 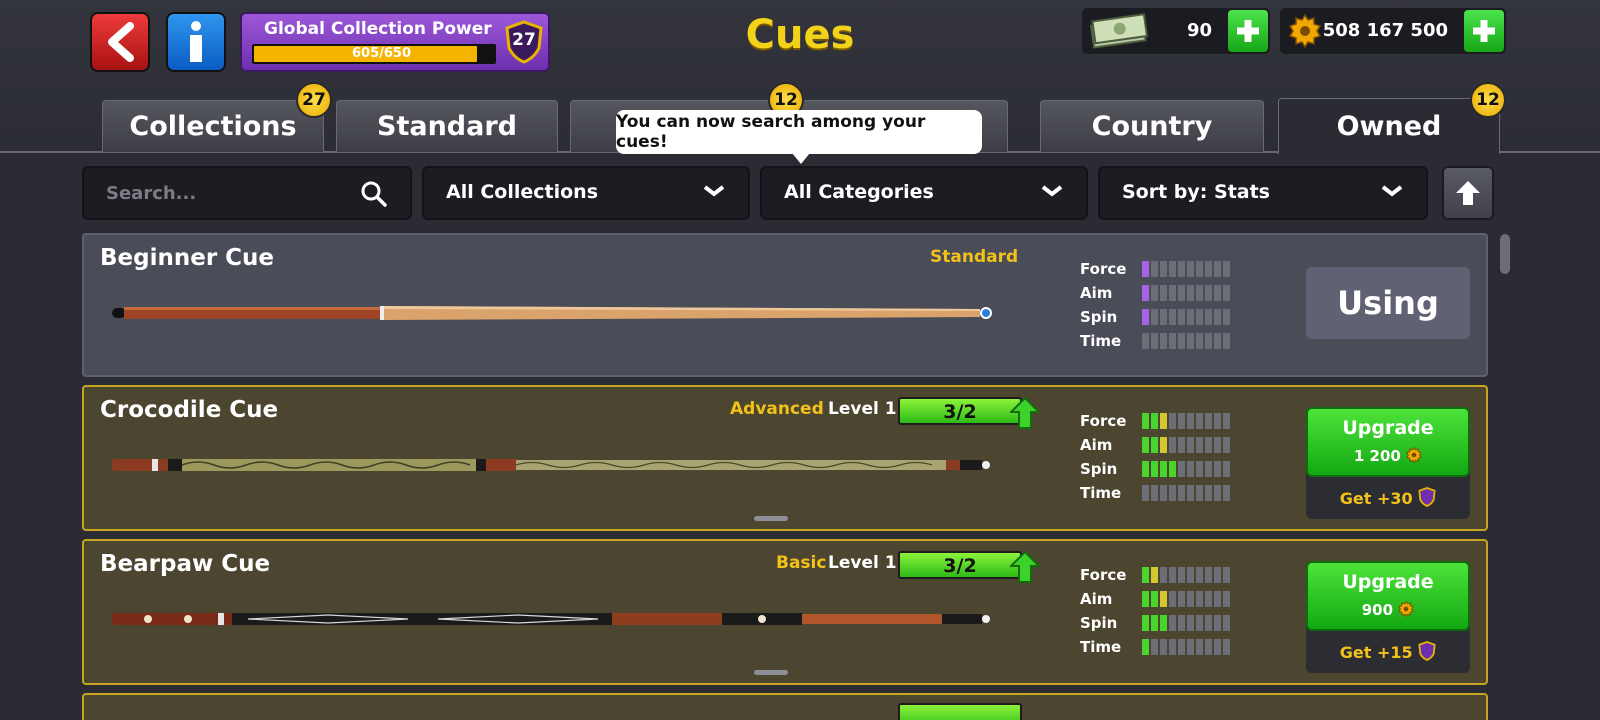 What do you see at coordinates (1176, 31) in the screenshot?
I see `cash-display: 90` at bounding box center [1176, 31].